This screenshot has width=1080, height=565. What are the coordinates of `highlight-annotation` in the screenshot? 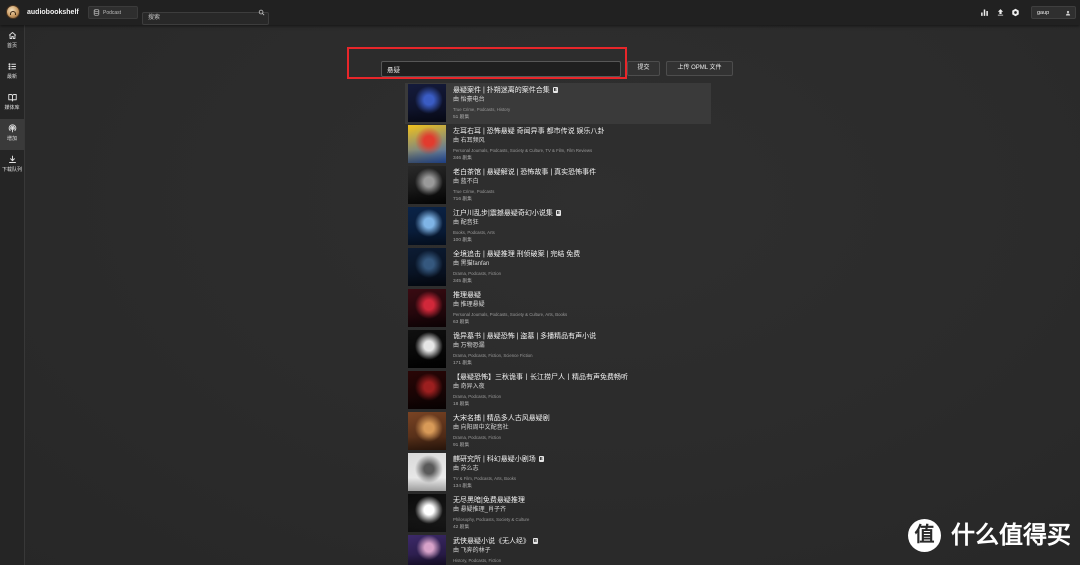 It's located at (487, 63).